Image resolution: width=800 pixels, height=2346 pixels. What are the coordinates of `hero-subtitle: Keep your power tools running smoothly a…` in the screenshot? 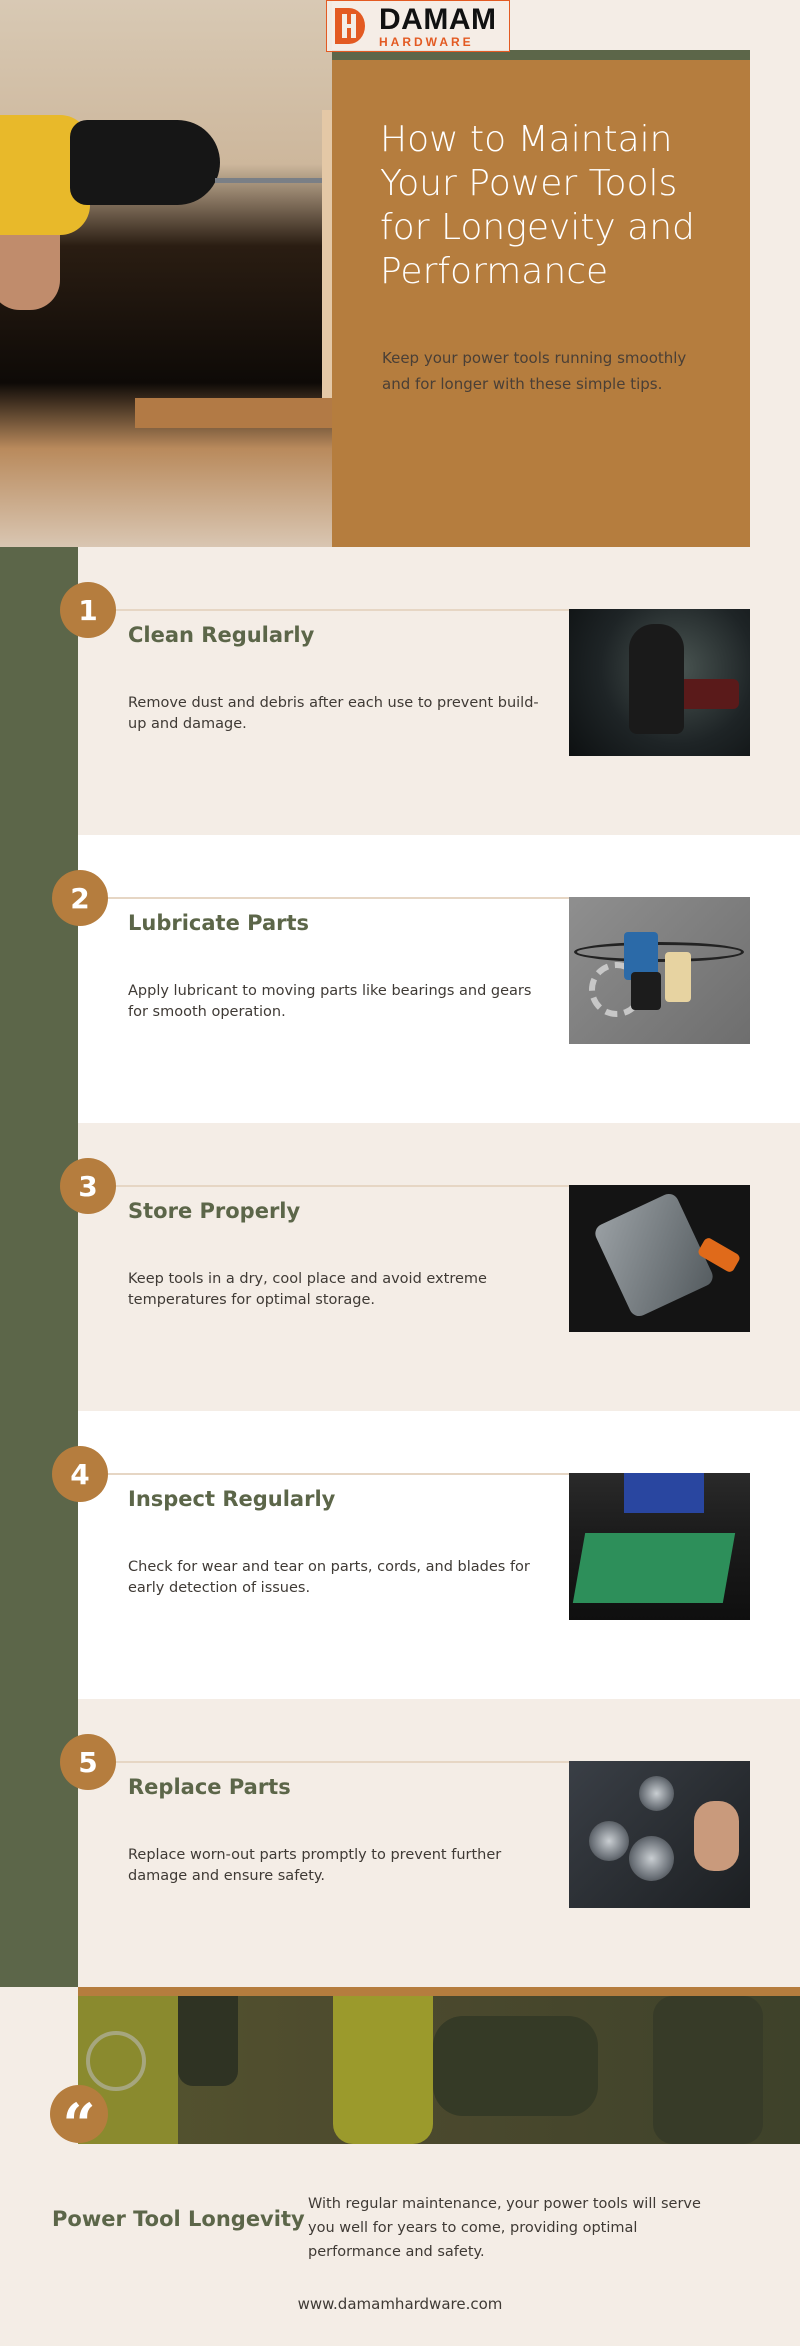 It's located at (534, 371).